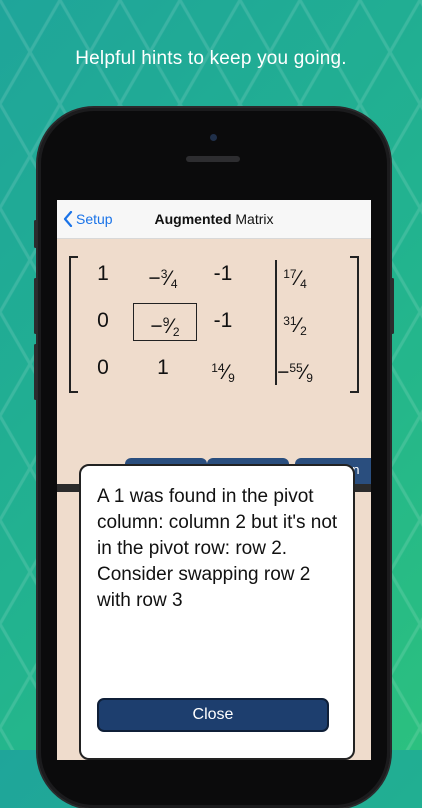 The height and width of the screenshot is (808, 422). I want to click on earpiece-speaker, so click(213, 159).